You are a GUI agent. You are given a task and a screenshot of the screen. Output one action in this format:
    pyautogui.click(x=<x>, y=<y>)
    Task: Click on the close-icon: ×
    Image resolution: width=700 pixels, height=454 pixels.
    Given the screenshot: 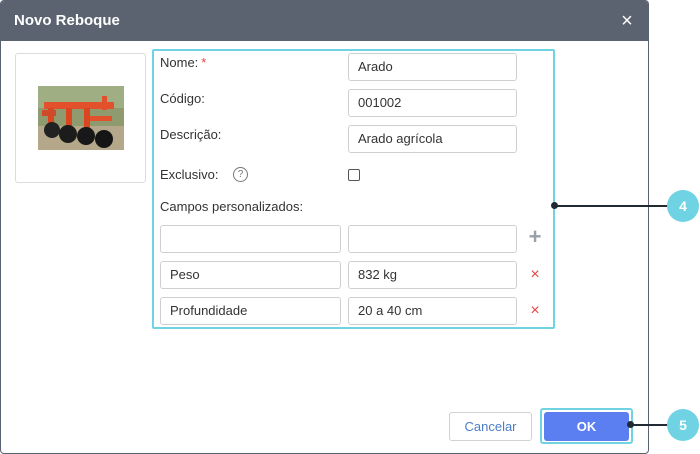 What is the action you would take?
    pyautogui.click(x=627, y=21)
    